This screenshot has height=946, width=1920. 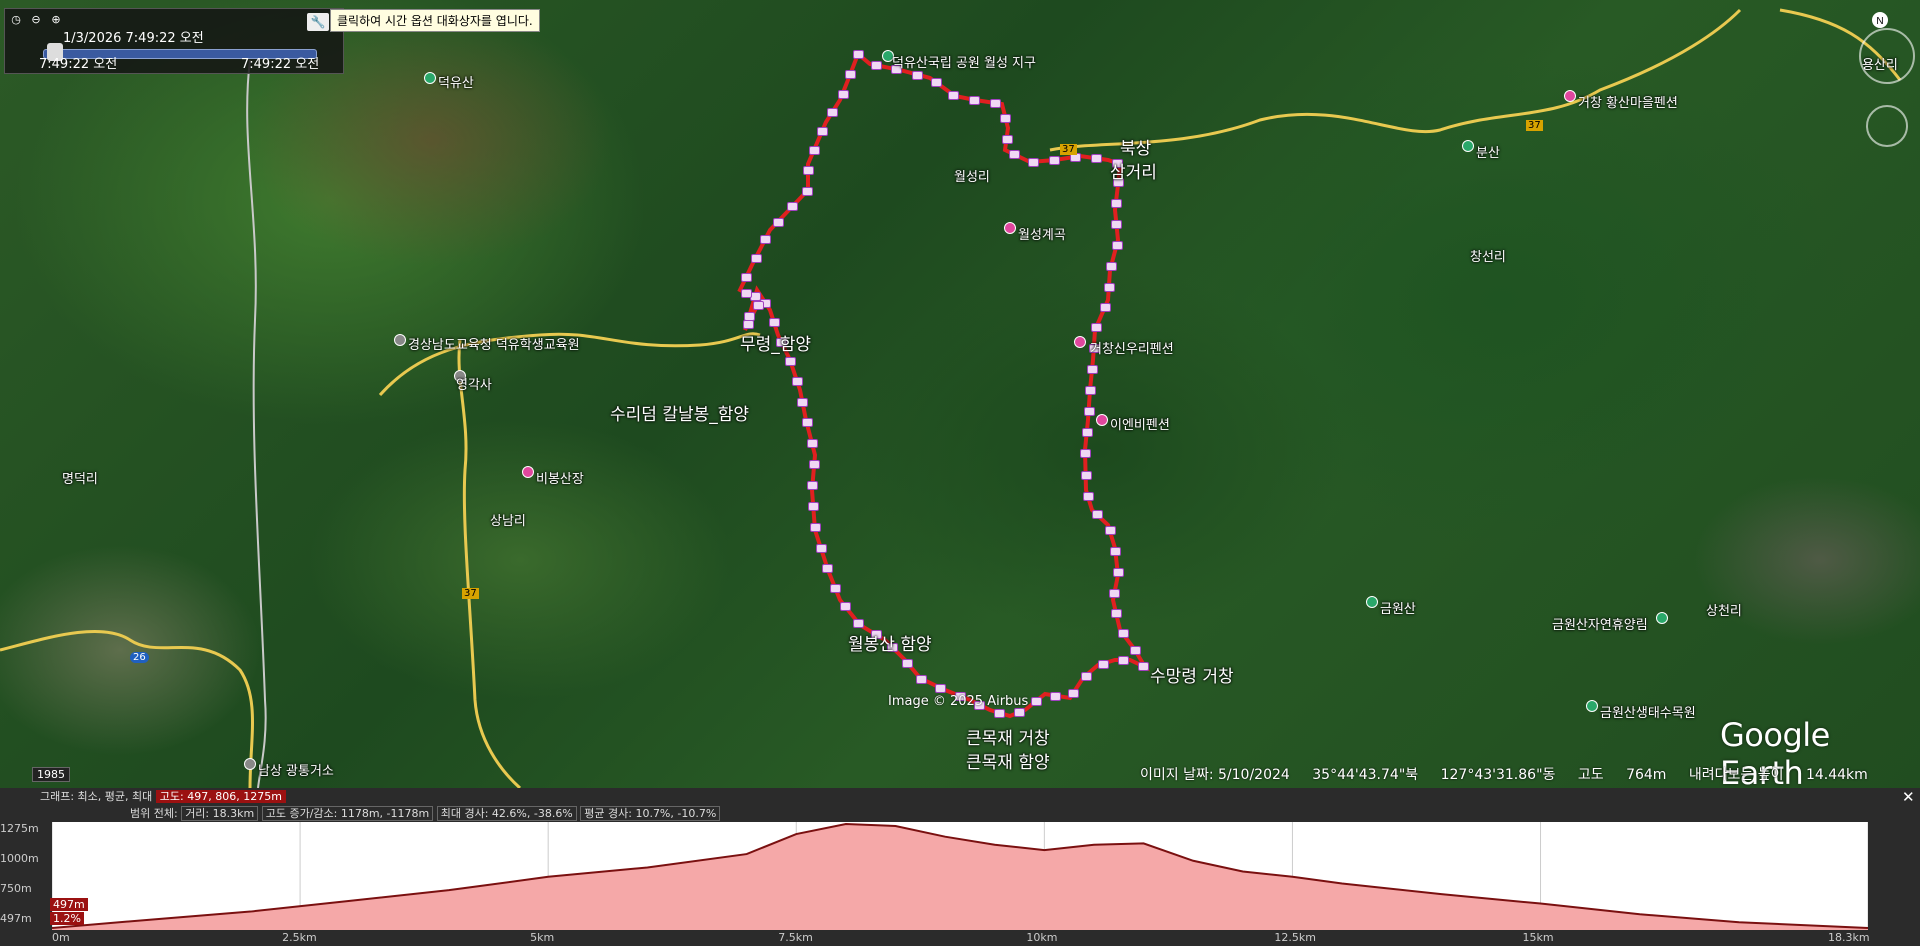 I want to click on close-icon: ✕, so click(x=1908, y=797).